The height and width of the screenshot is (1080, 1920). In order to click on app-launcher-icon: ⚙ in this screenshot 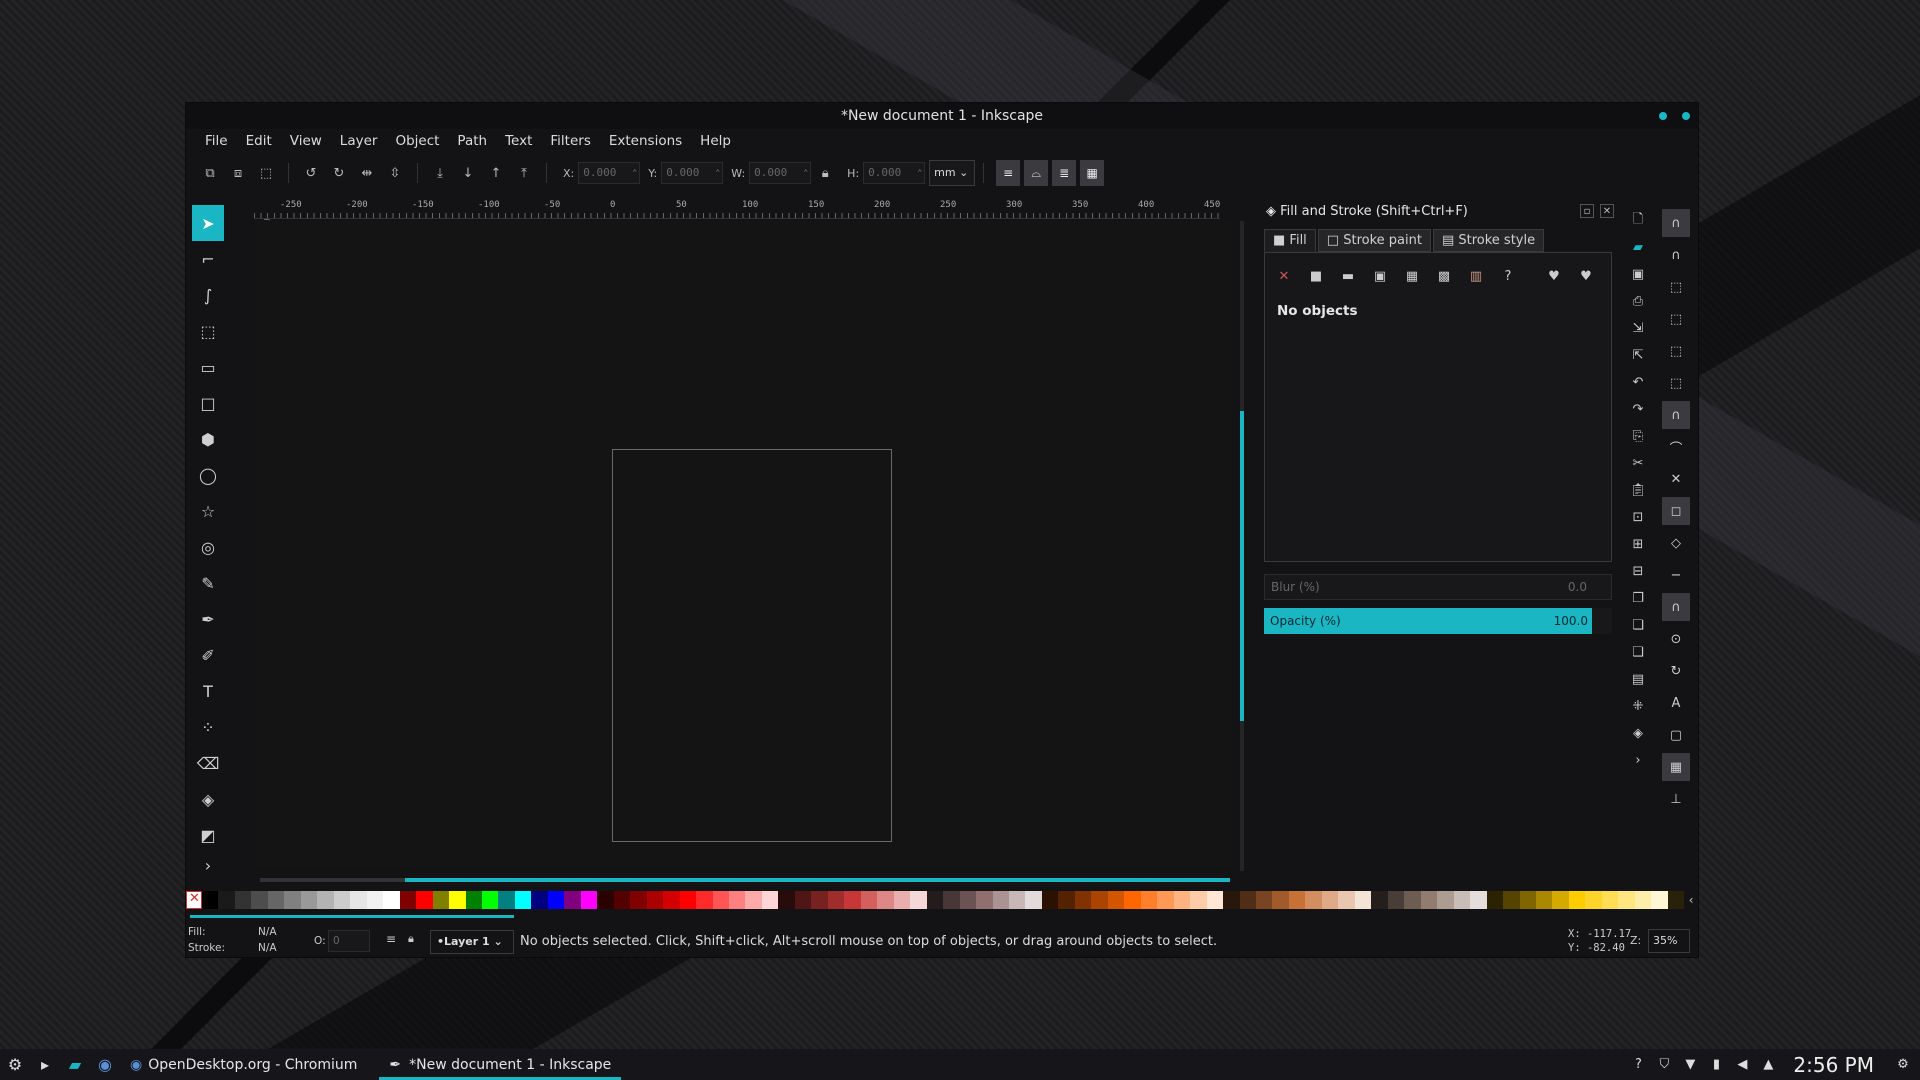, I will do `click(15, 1064)`.